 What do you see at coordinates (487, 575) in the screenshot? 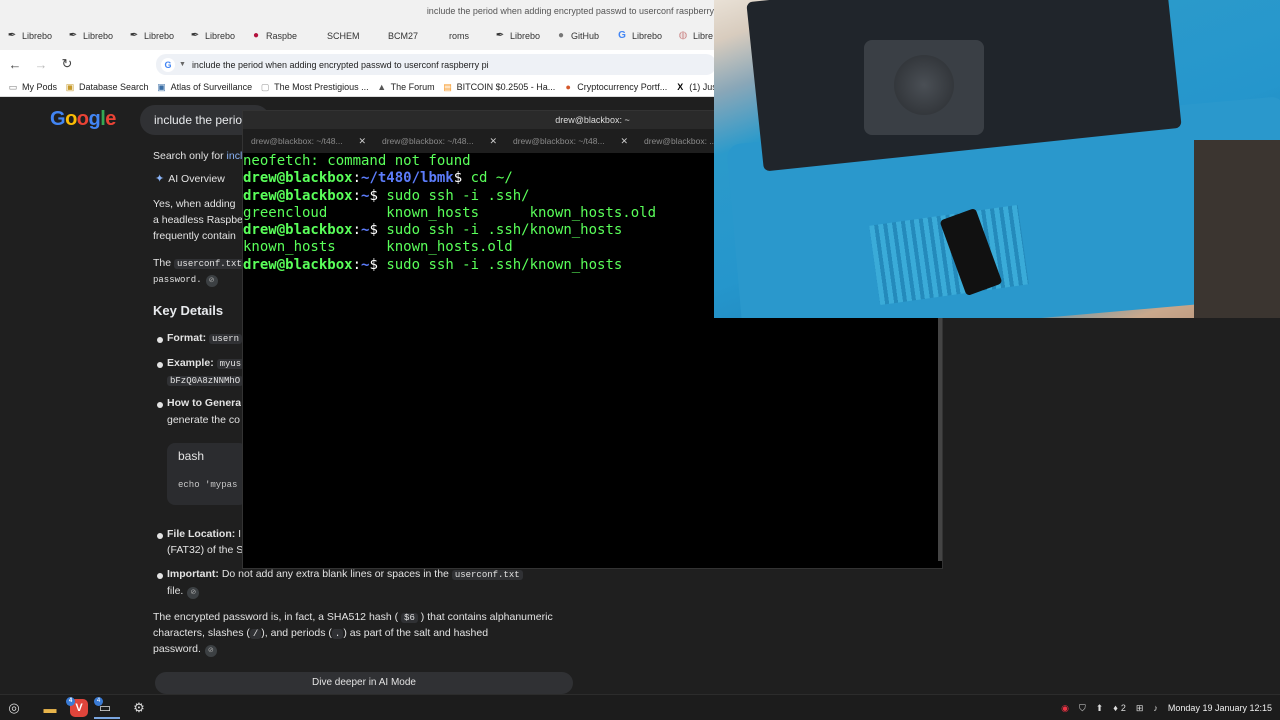
I see `inline-code: userconf.txt` at bounding box center [487, 575].